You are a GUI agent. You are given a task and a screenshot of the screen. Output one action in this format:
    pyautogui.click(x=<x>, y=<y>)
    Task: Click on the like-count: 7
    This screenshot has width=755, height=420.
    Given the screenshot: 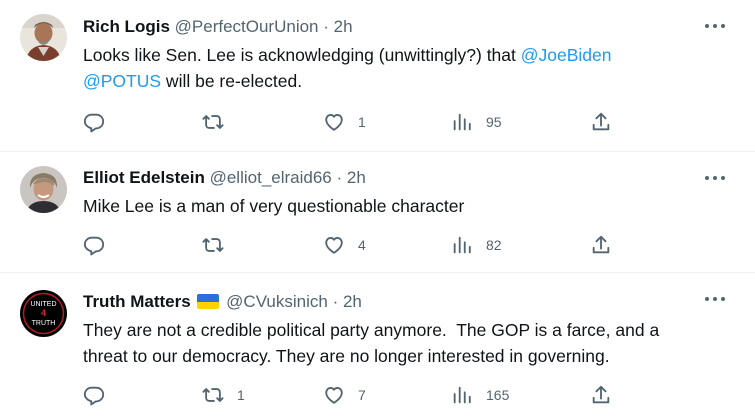 What is the action you would take?
    pyautogui.click(x=362, y=395)
    